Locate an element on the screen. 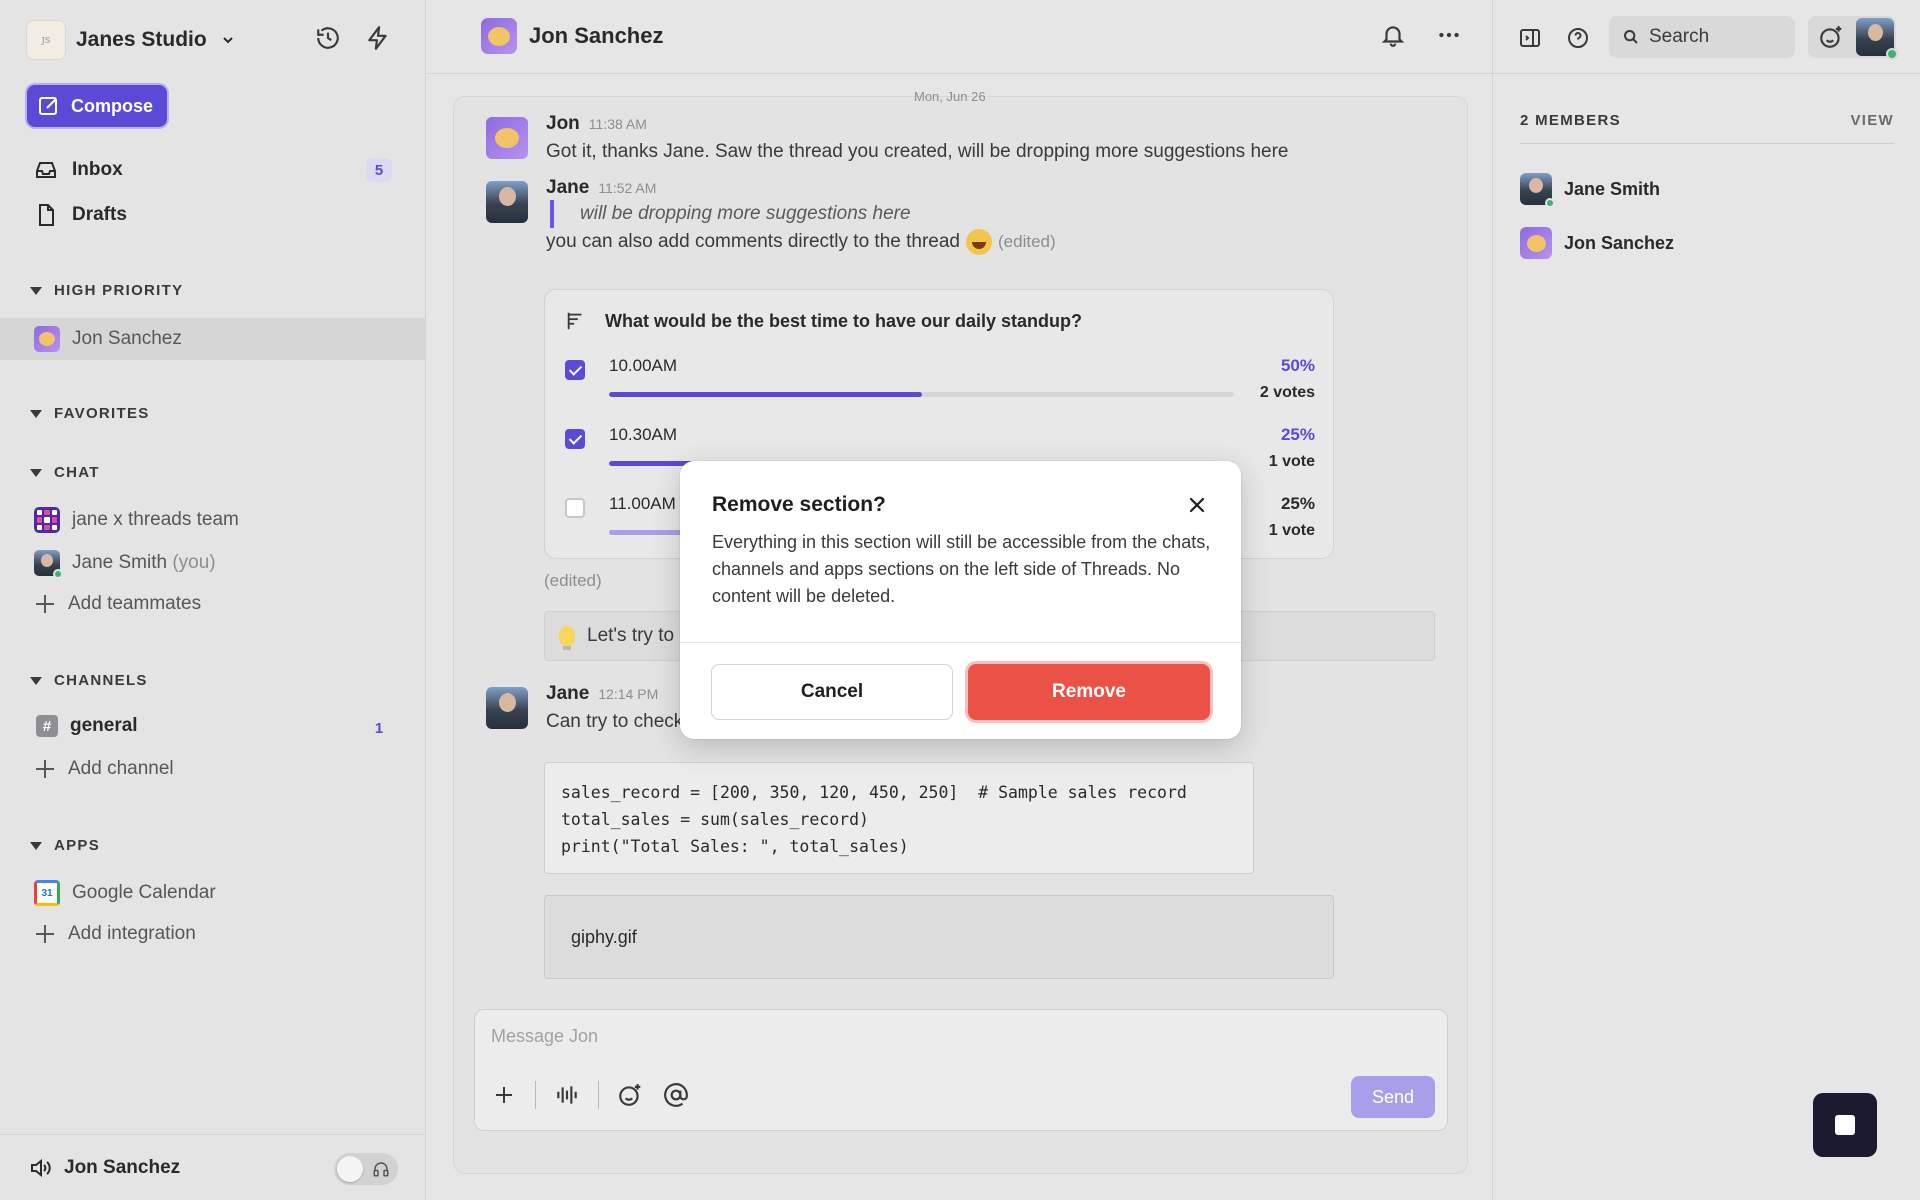 The height and width of the screenshot is (1200, 1920). add-teammates-button: Add teammates is located at coordinates (117, 604).